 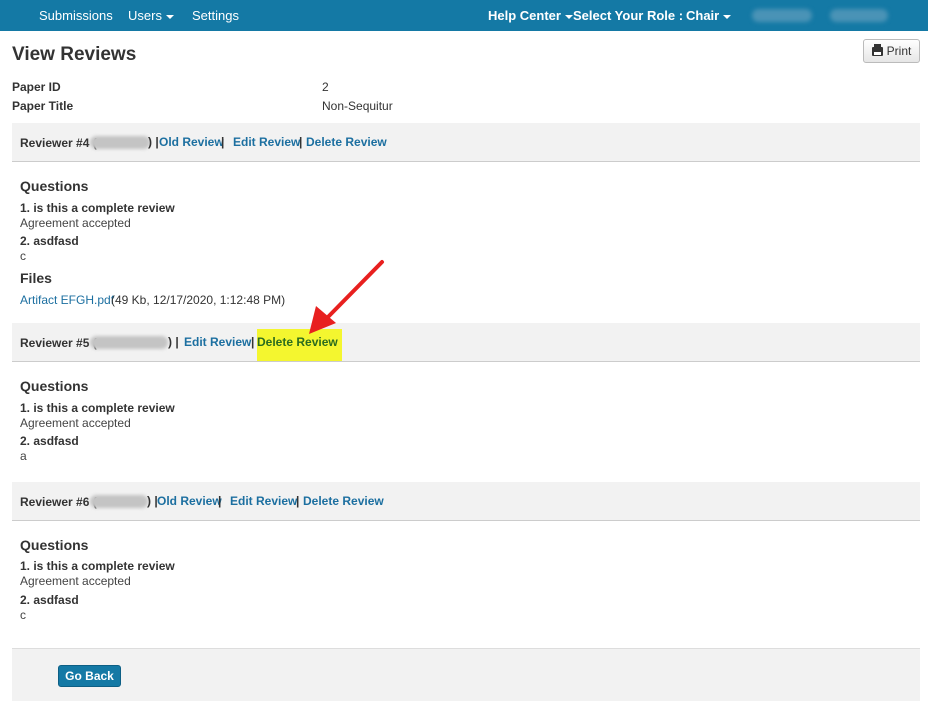 I want to click on print-label: Print, so click(x=899, y=51).